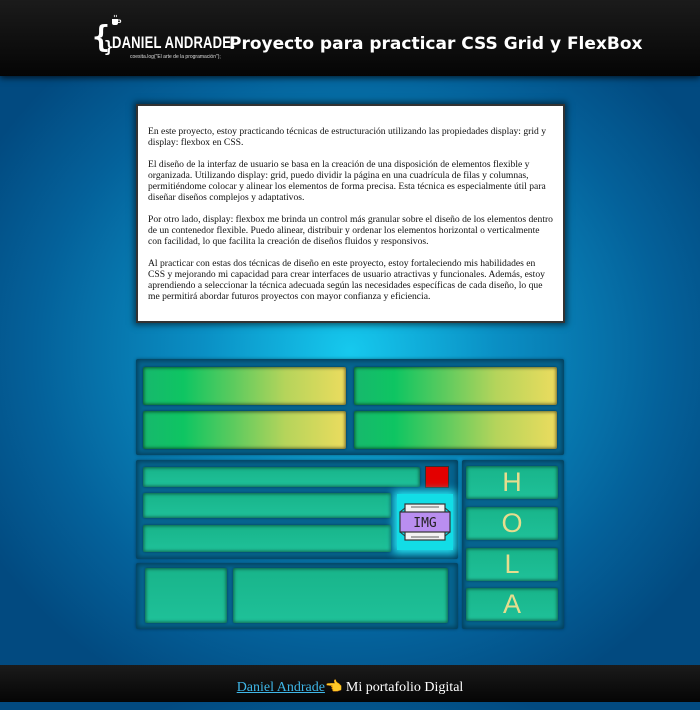 The height and width of the screenshot is (710, 700). I want to click on portfolio-link: Daniel Andrade, so click(281, 687).